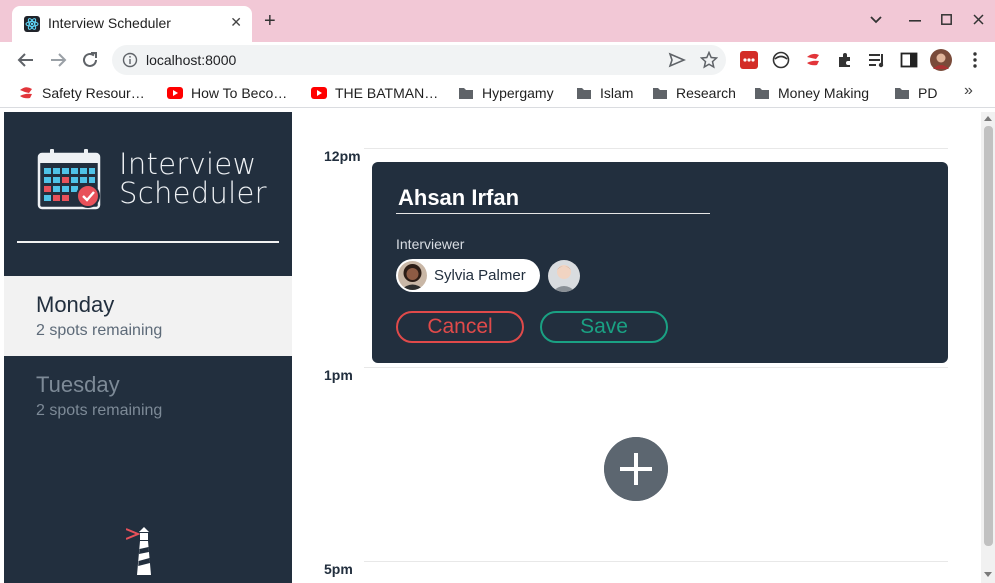 The height and width of the screenshot is (583, 995). I want to click on new-tab-button: +, so click(270, 21).